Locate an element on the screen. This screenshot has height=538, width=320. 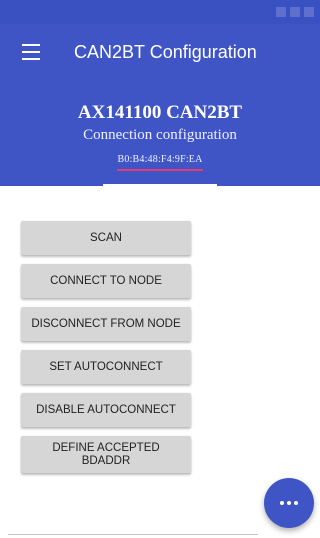
hamburger-menu-icon is located at coordinates (31, 52).